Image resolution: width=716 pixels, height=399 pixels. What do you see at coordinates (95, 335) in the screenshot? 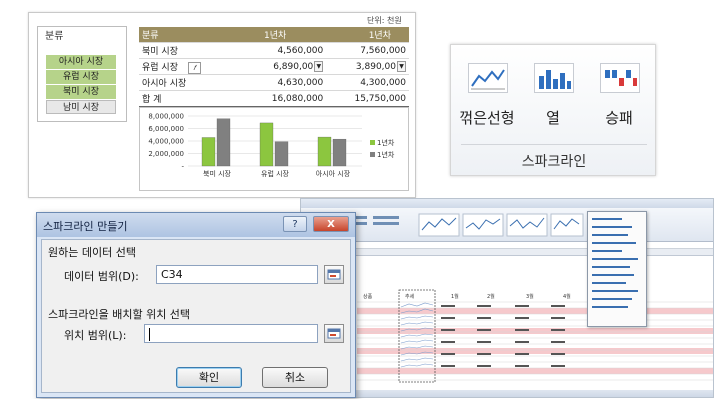
I see `location-range-label: 위치 범위(L):` at bounding box center [95, 335].